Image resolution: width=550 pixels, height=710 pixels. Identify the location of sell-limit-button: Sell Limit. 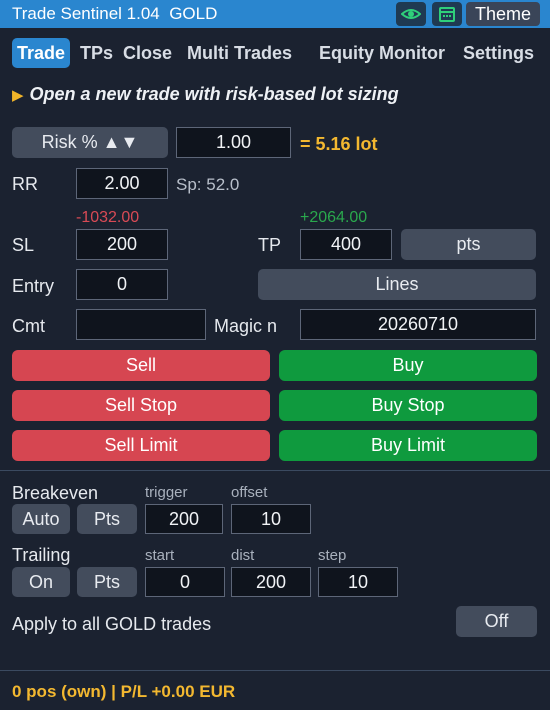
(141, 445).